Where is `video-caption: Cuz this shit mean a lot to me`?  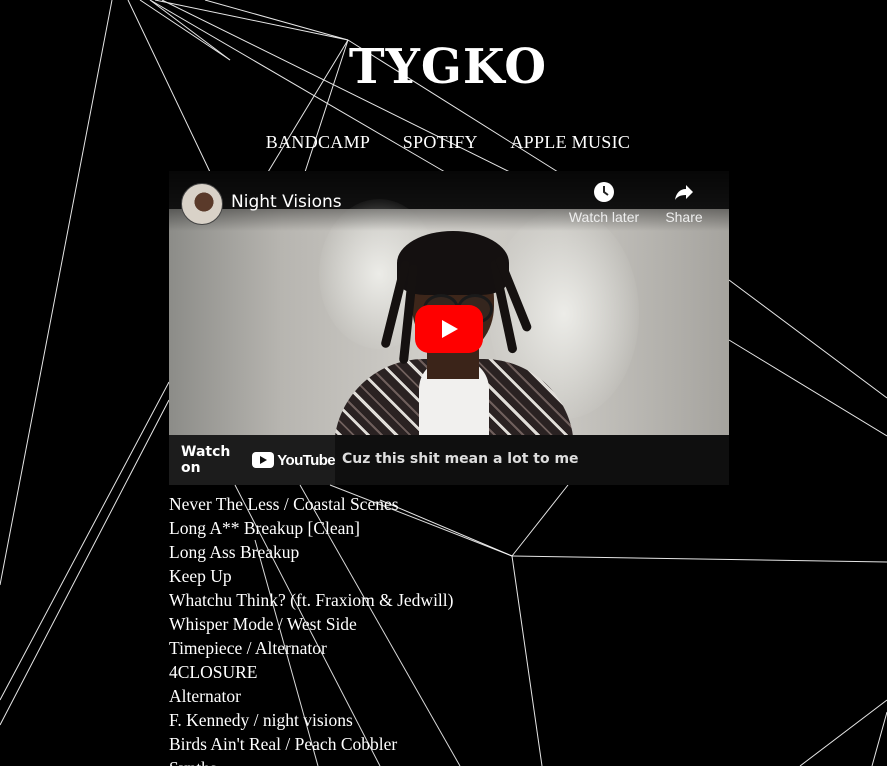 video-caption: Cuz this shit mean a lot to me is located at coordinates (460, 459).